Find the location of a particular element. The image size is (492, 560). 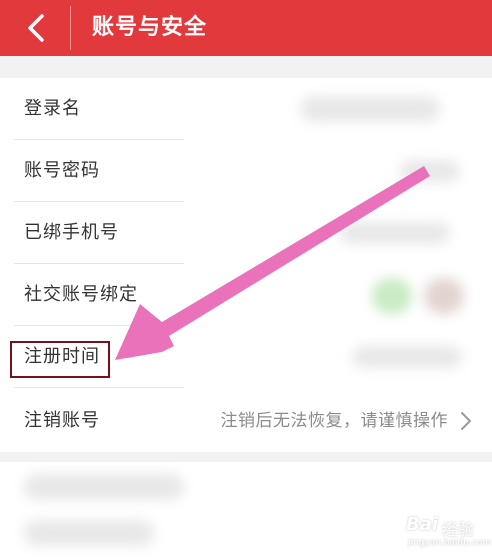

chevron-right-icon is located at coordinates (466, 421).